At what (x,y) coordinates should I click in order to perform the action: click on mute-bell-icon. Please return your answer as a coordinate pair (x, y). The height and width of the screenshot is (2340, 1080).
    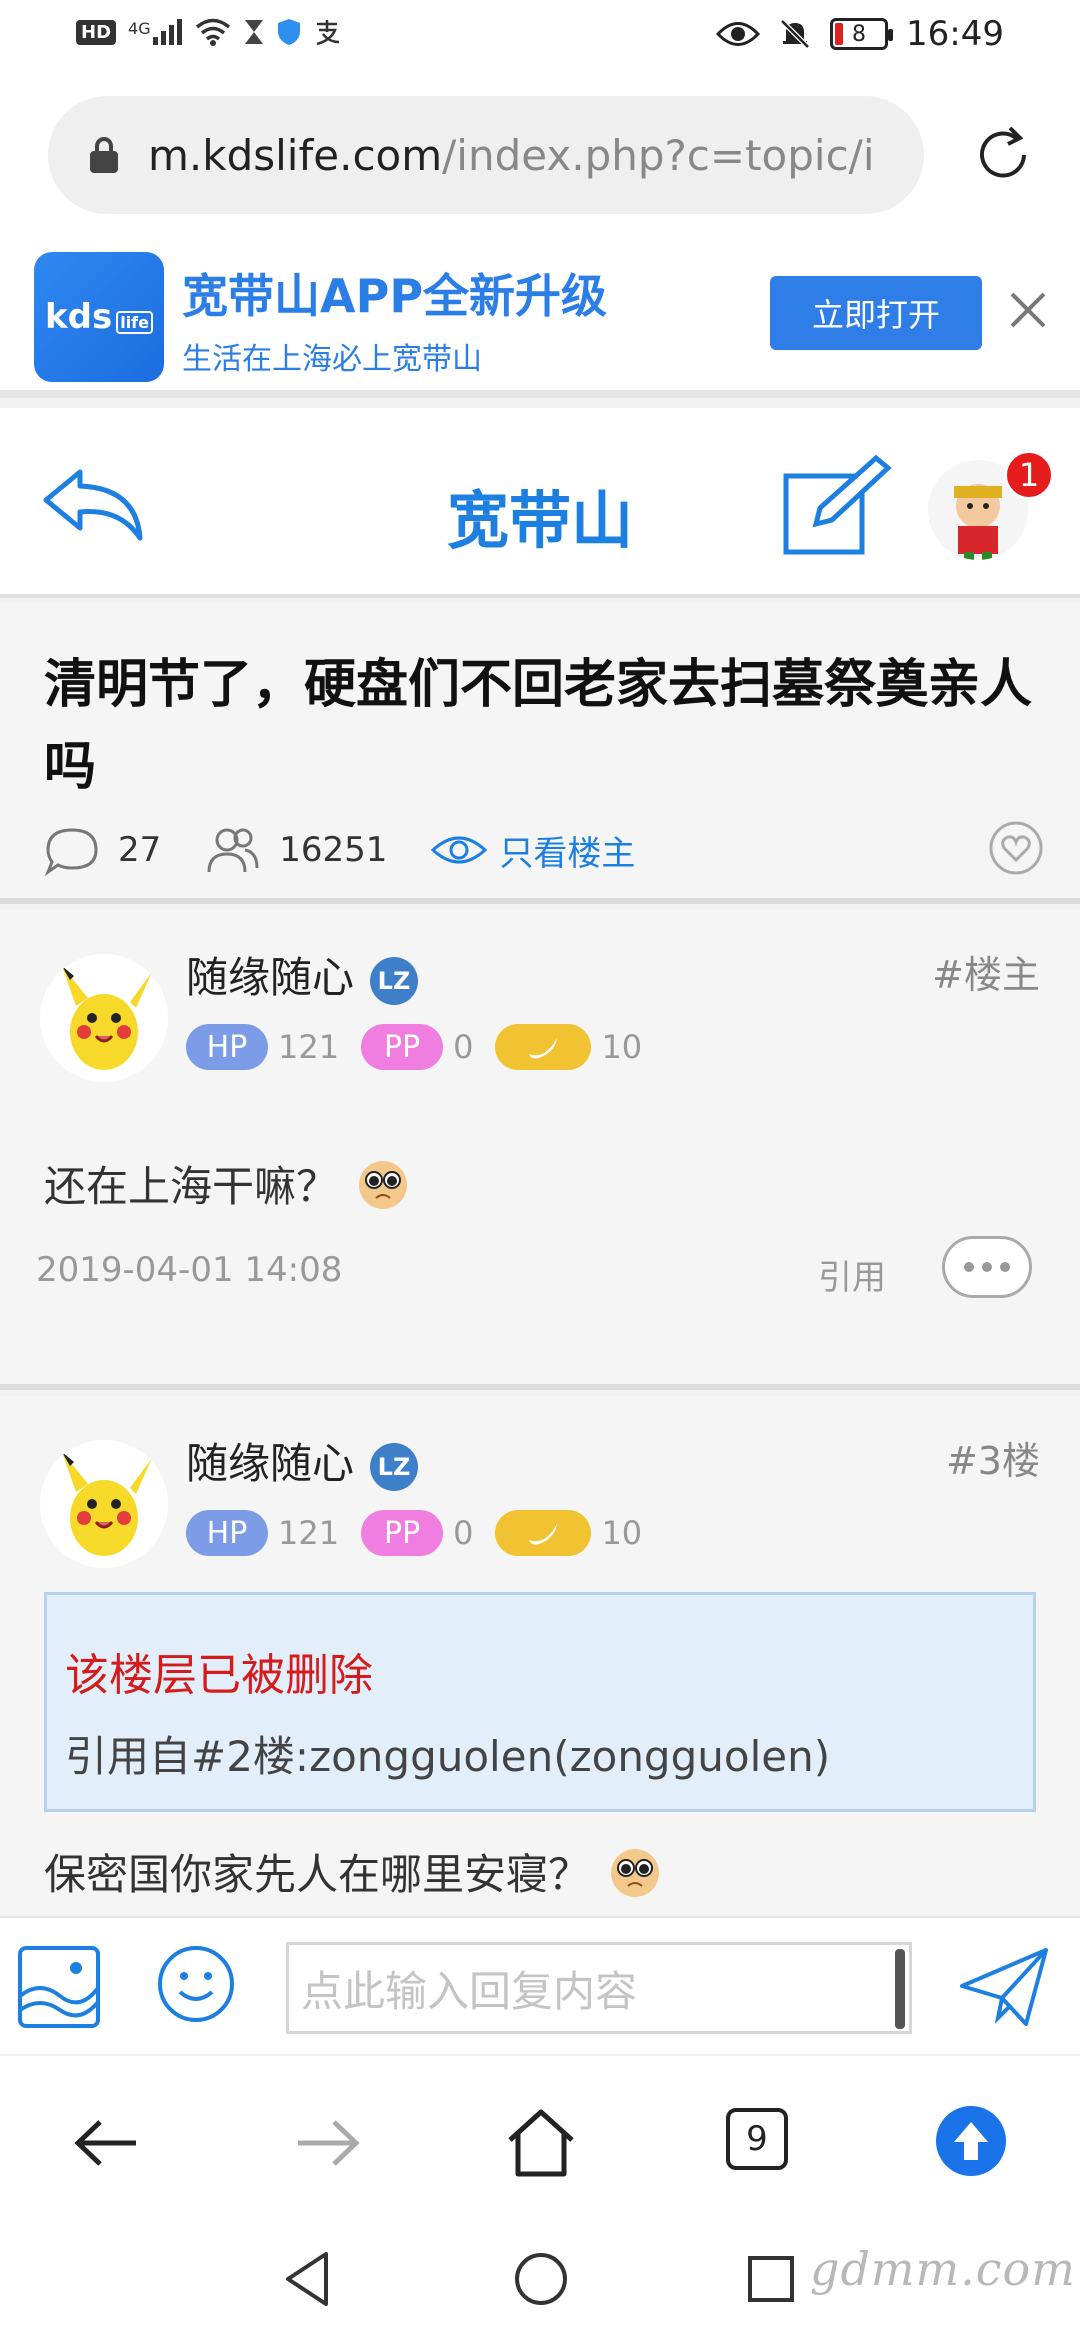
    Looking at the image, I should click on (795, 34).